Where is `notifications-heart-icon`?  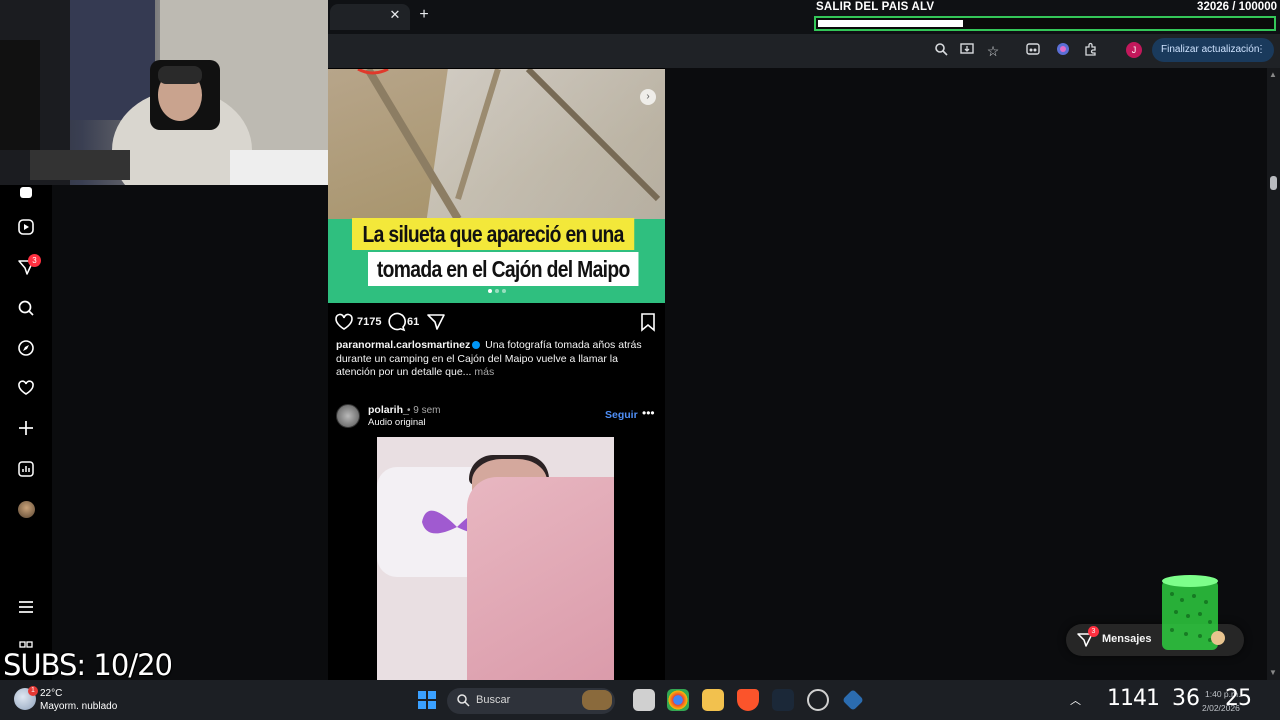 notifications-heart-icon is located at coordinates (26, 388).